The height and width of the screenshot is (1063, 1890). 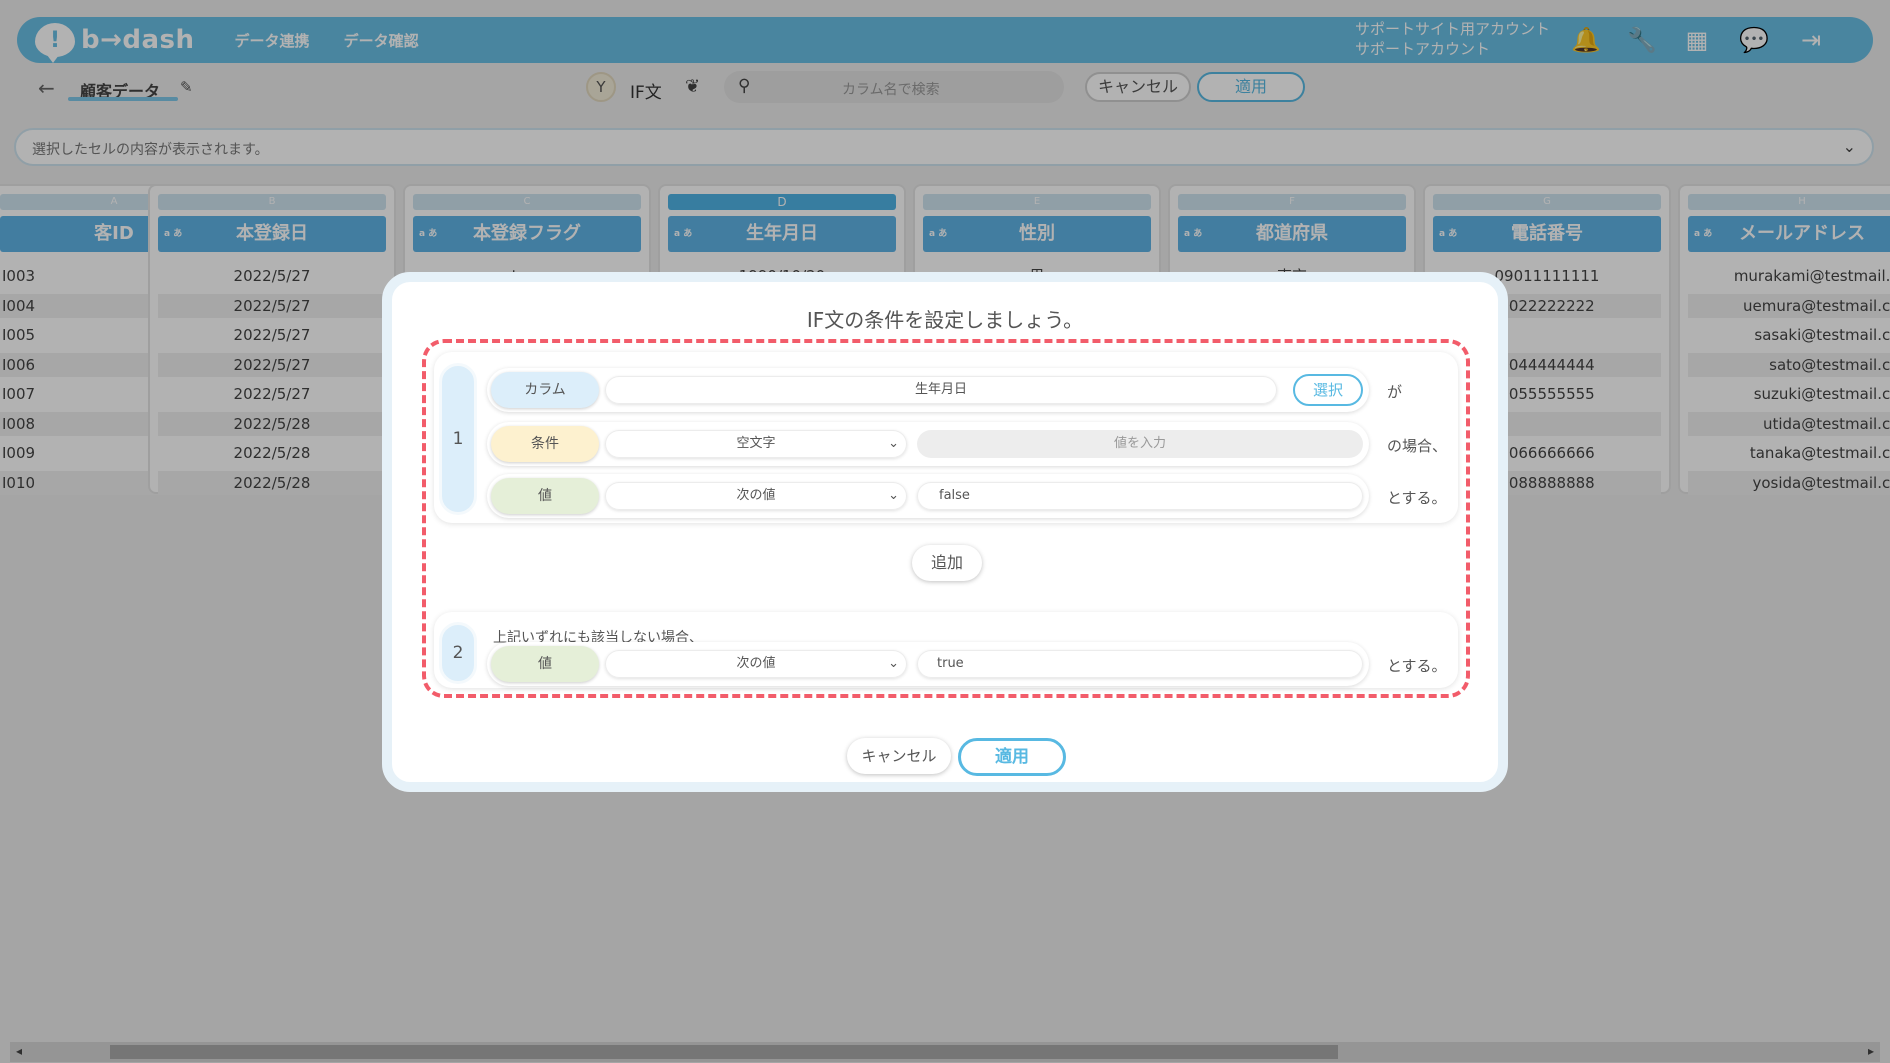 What do you see at coordinates (1417, 666) in the screenshot?
I see `suffix-tosuru-2: とする。` at bounding box center [1417, 666].